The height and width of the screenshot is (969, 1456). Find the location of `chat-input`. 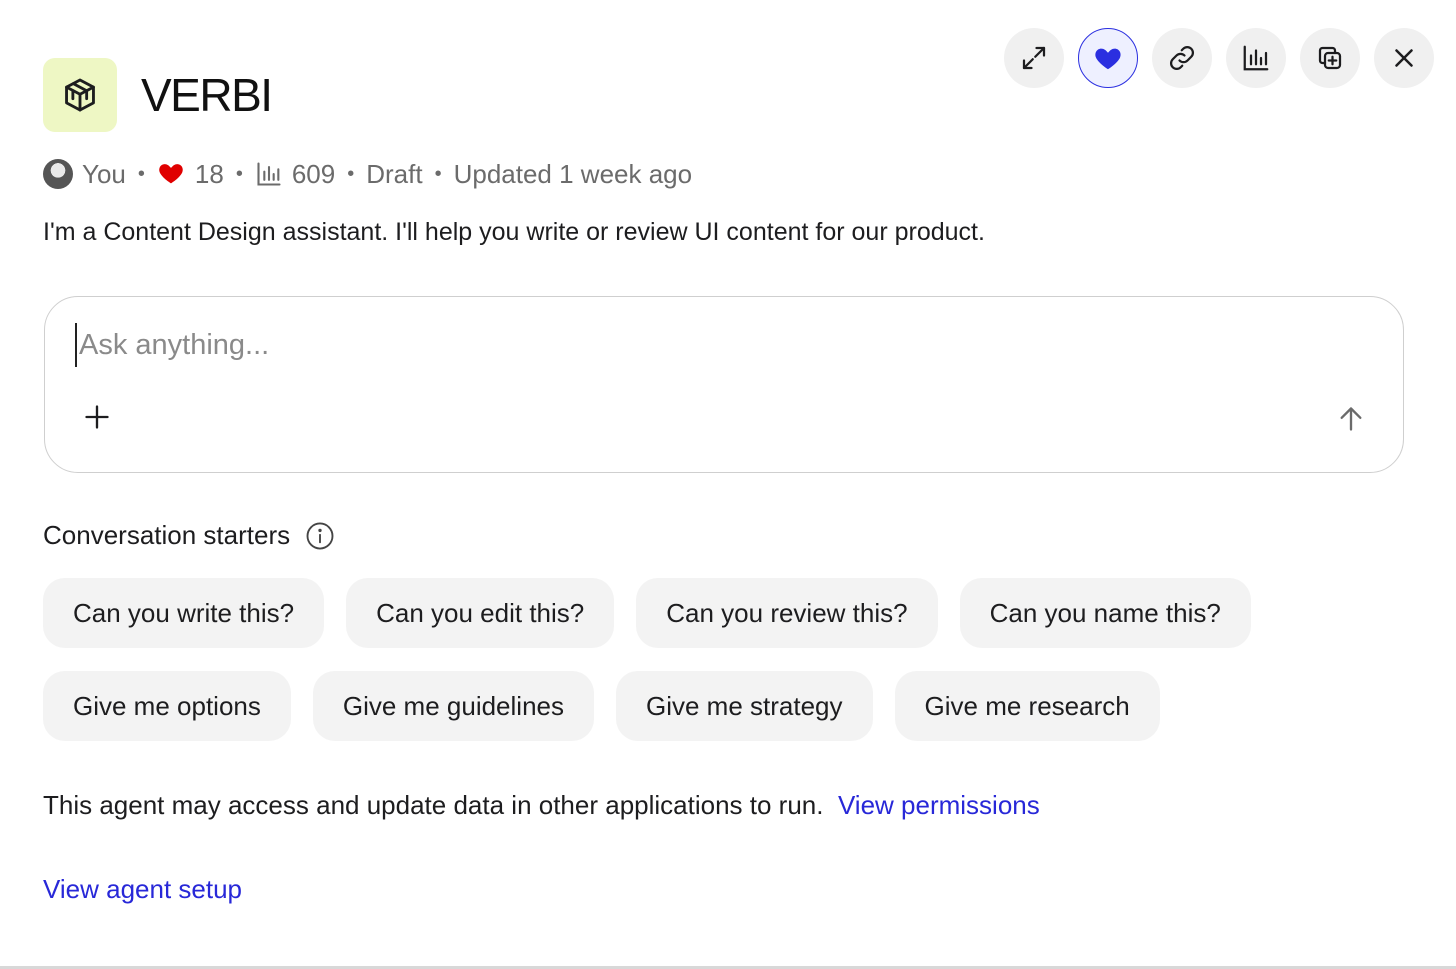

chat-input is located at coordinates (675, 345).